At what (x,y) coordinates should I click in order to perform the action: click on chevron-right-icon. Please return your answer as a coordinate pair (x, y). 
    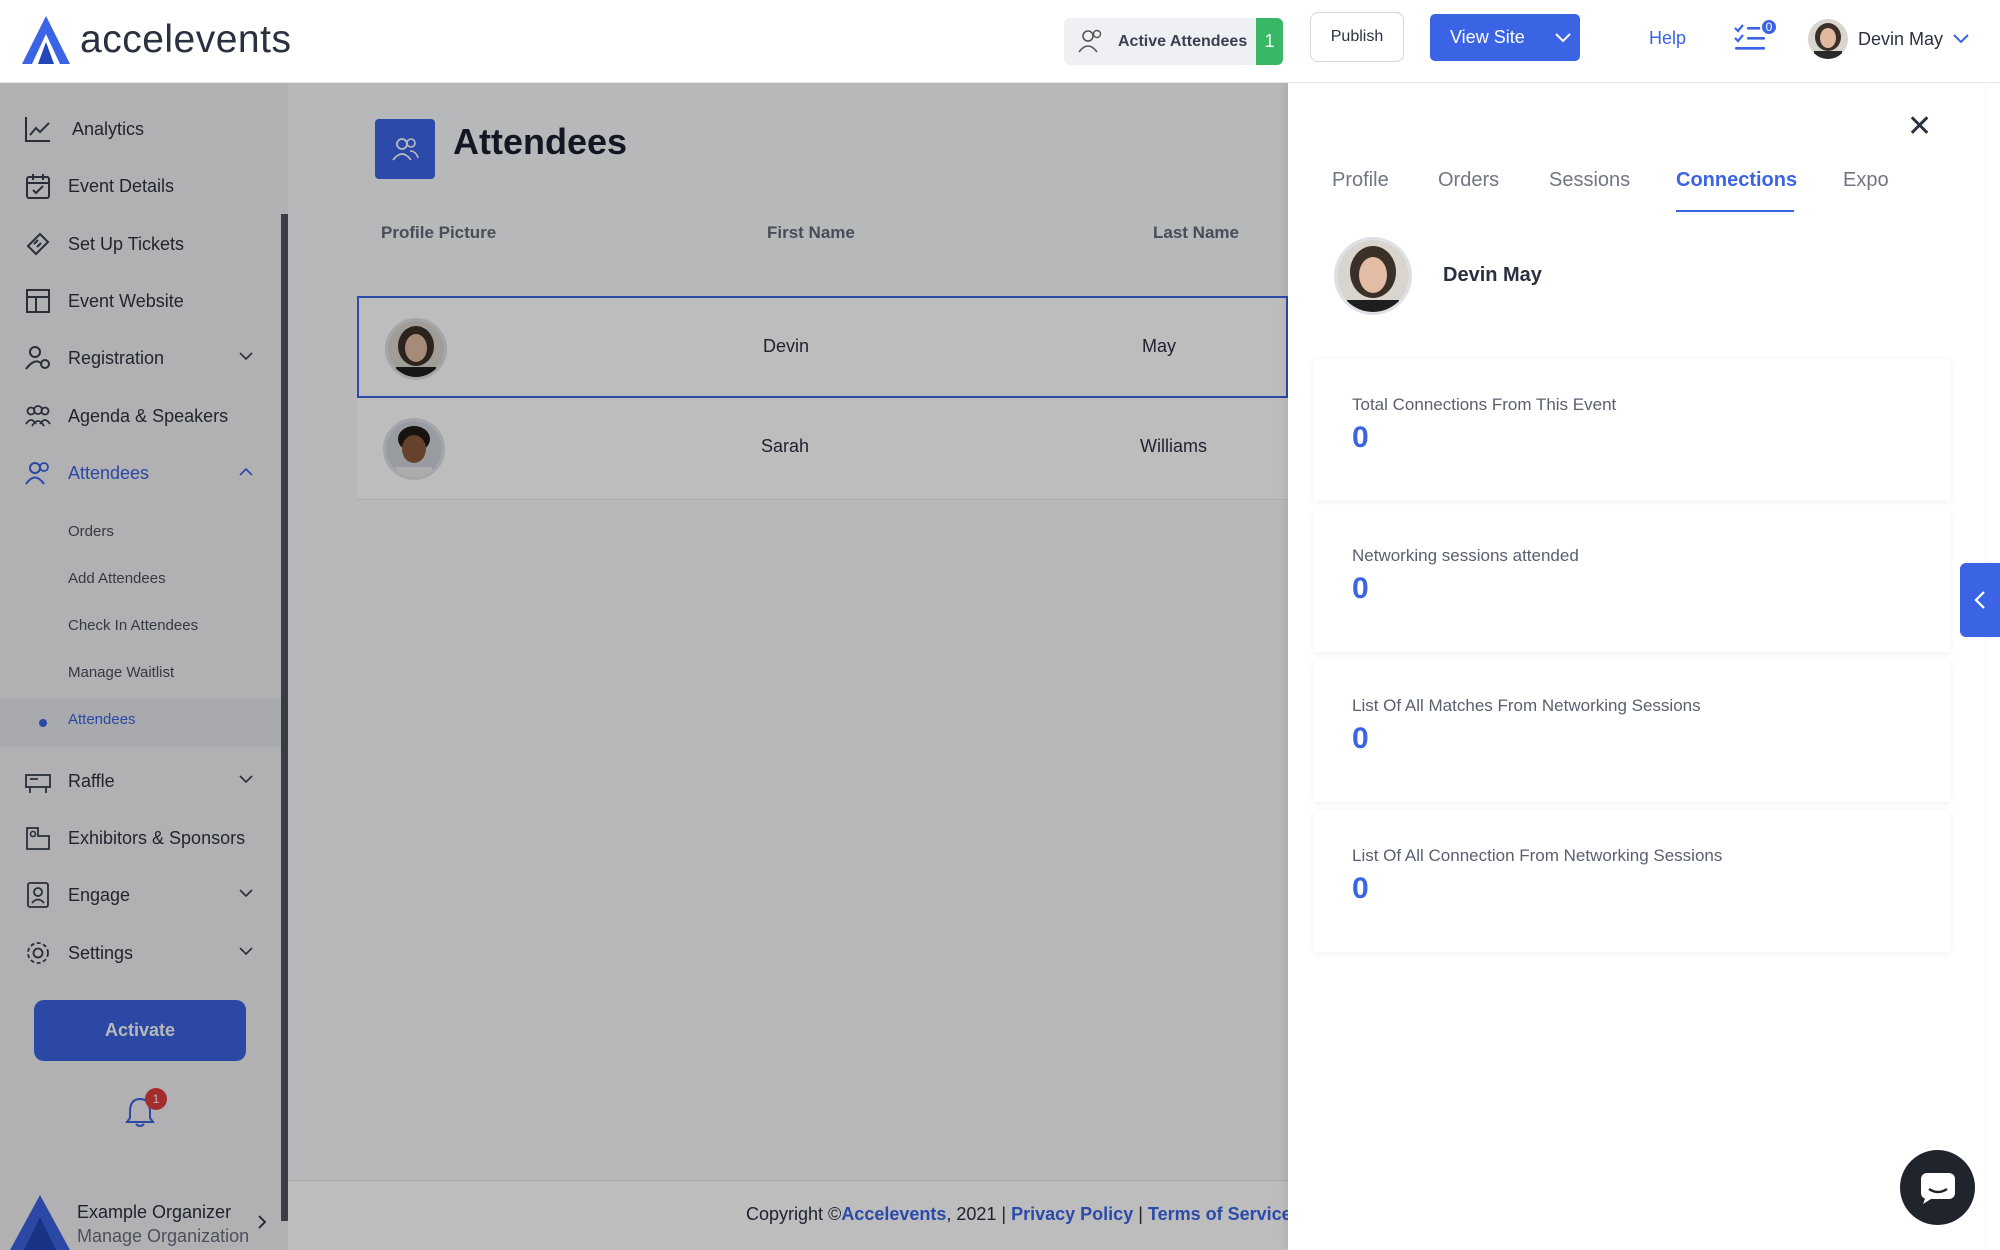
    Looking at the image, I should click on (262, 1222).